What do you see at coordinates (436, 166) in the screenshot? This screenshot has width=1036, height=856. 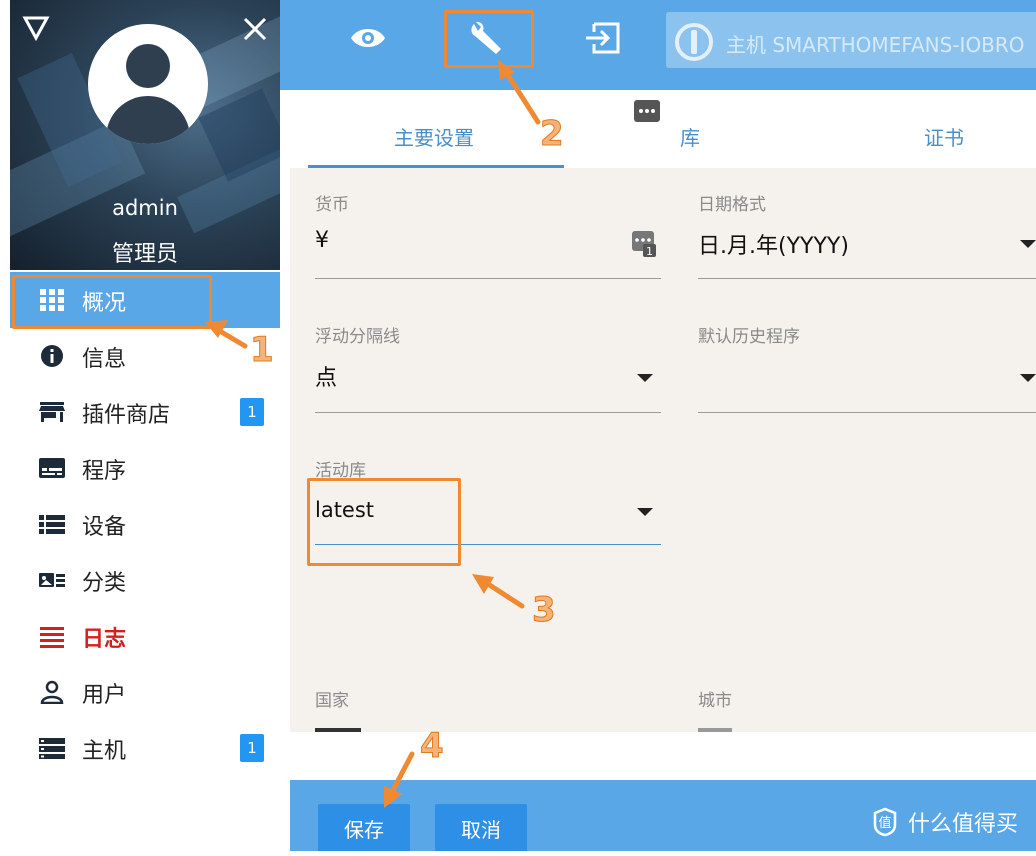 I see `active-tab-indicator` at bounding box center [436, 166].